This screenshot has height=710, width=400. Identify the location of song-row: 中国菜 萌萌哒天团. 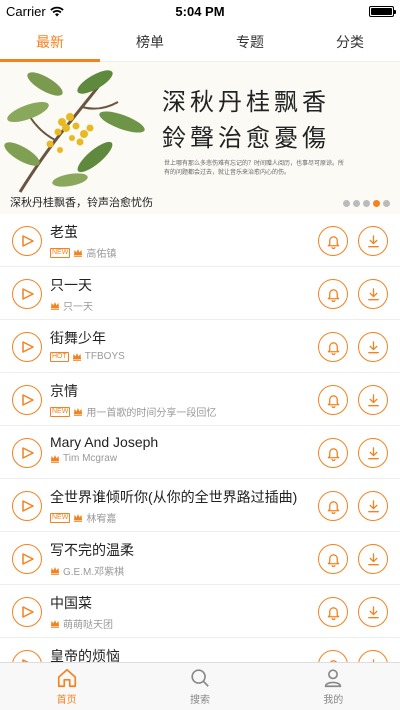
(200, 611).